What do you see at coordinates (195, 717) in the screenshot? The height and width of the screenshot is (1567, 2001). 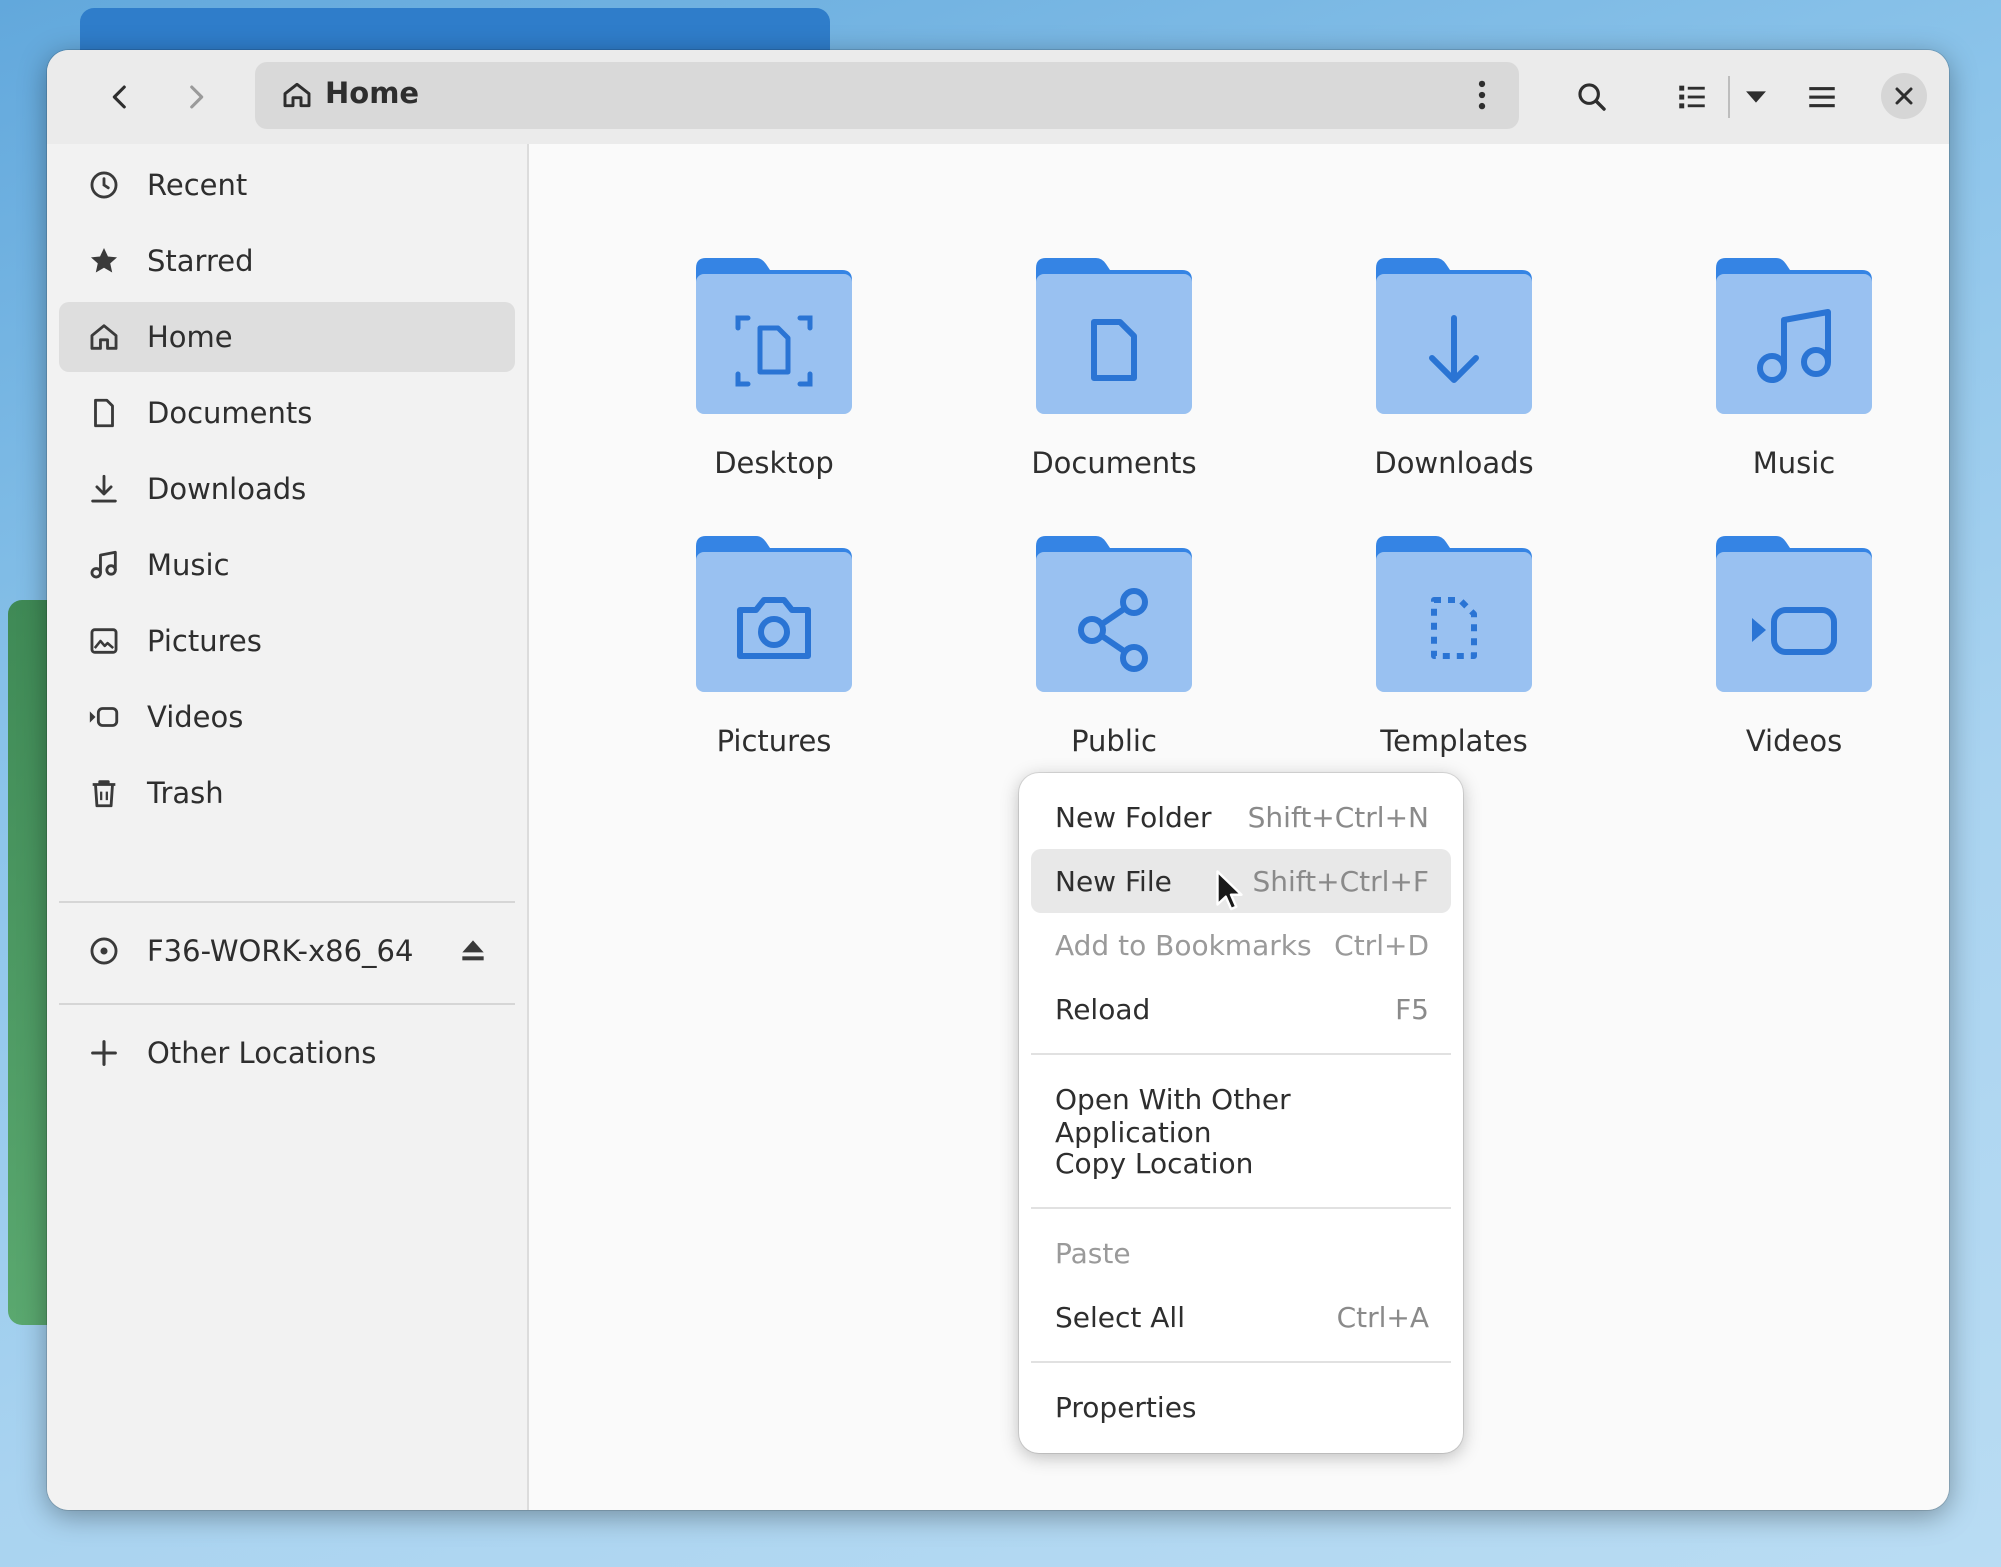 I see `sidebar-item-label: Videos` at bounding box center [195, 717].